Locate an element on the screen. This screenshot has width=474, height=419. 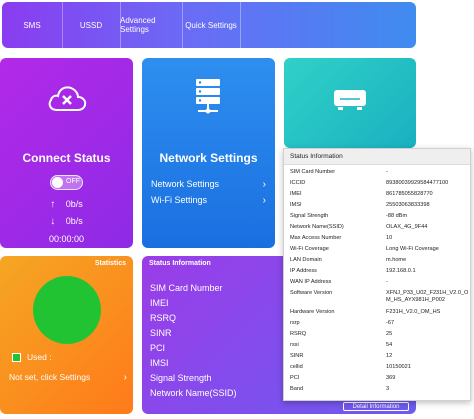
popup-row-label: Band is located at coordinates (297, 389).